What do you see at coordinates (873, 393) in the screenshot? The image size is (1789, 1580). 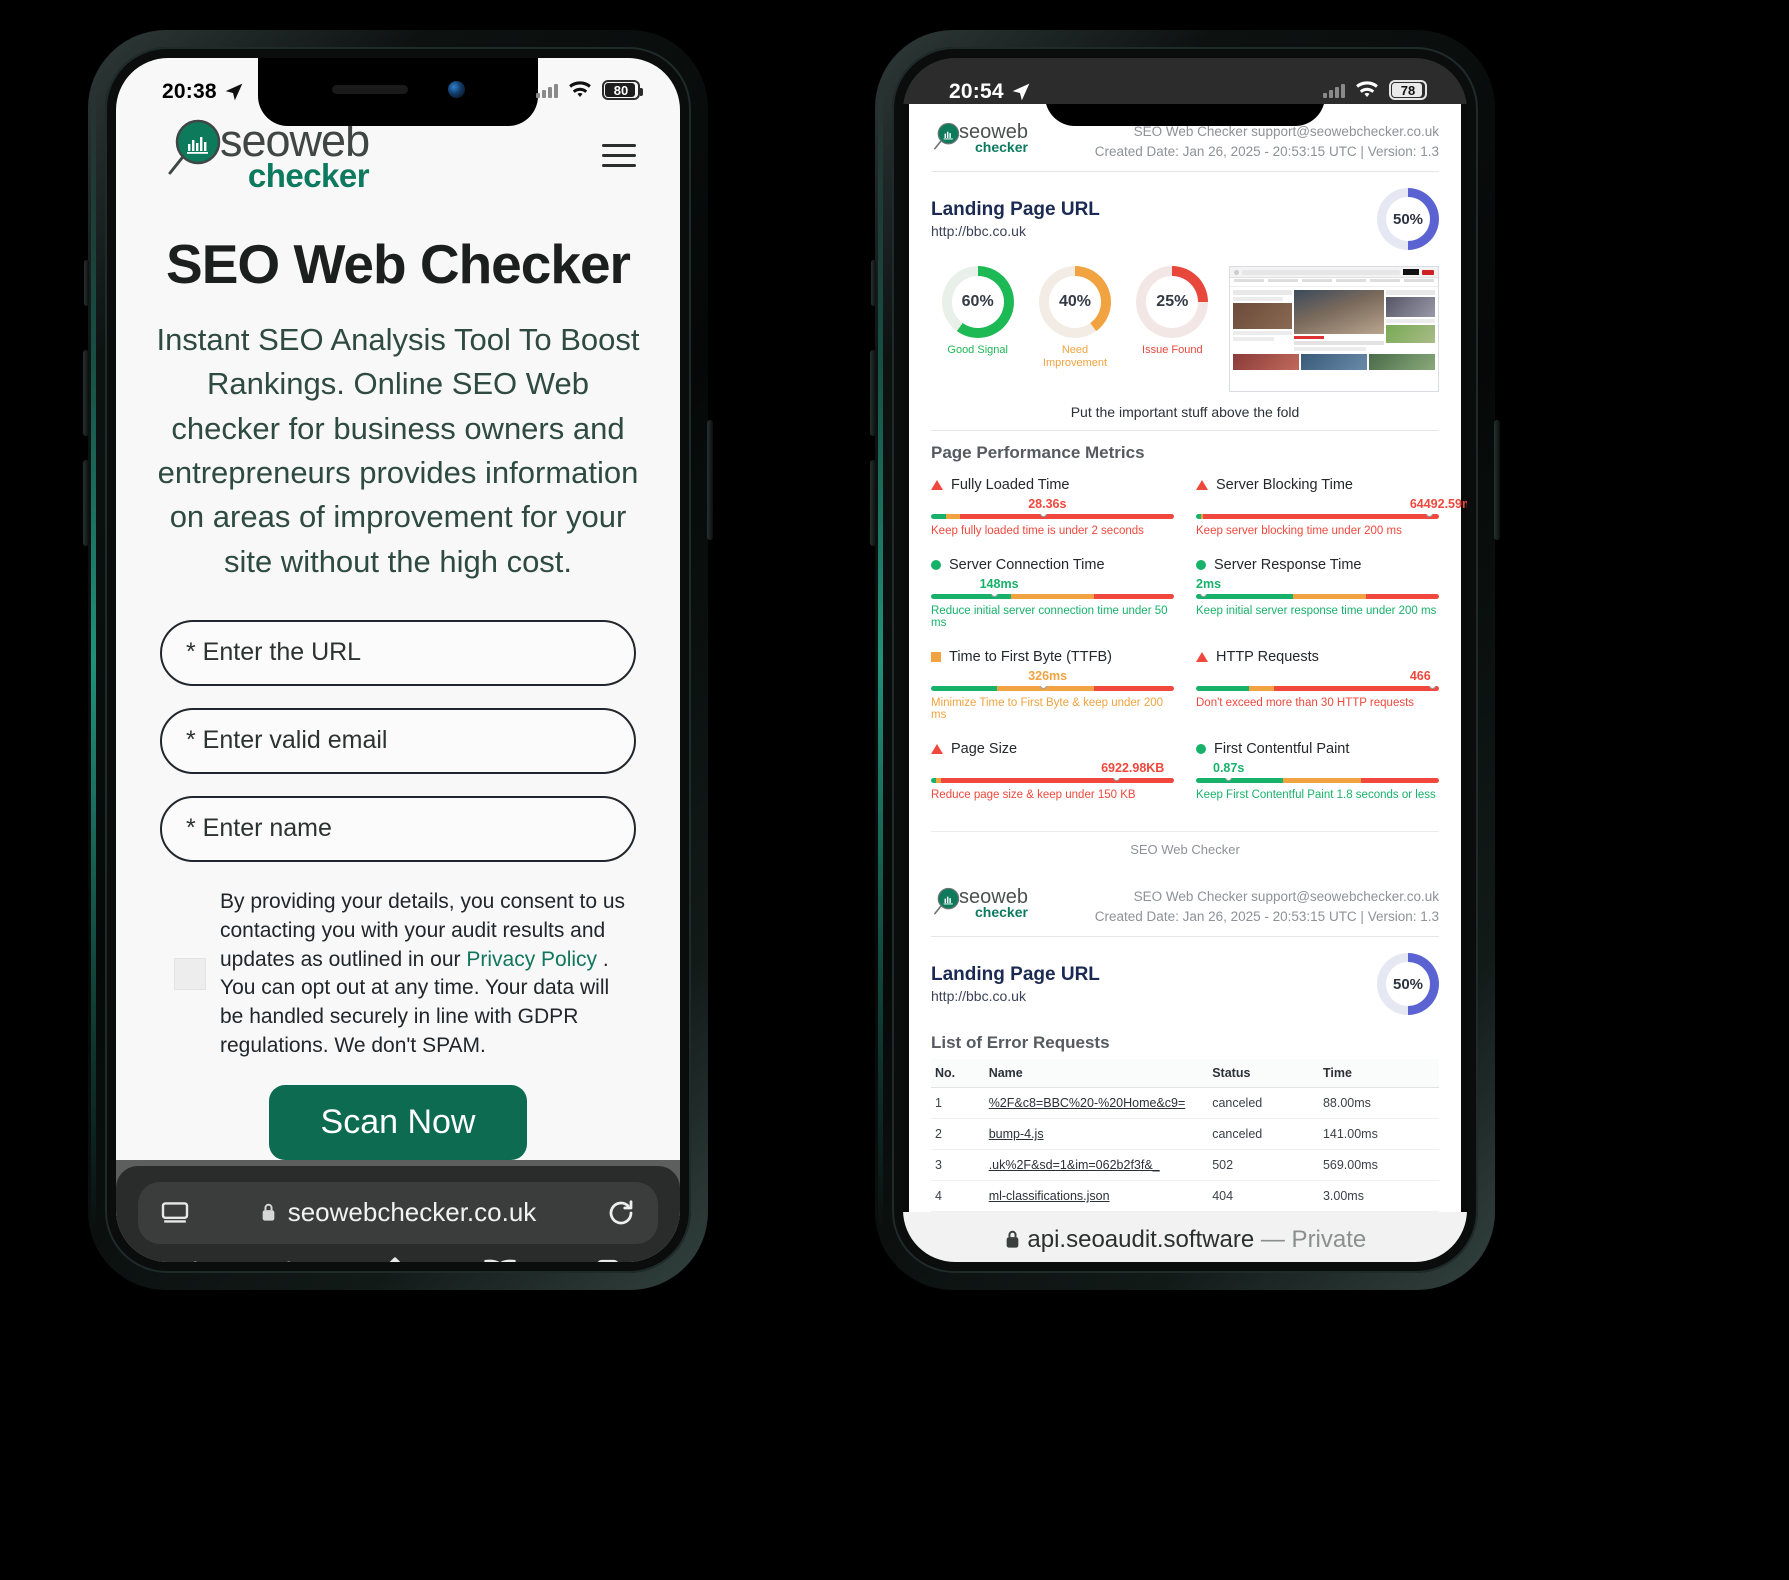 I see `volume-up-button-right` at bounding box center [873, 393].